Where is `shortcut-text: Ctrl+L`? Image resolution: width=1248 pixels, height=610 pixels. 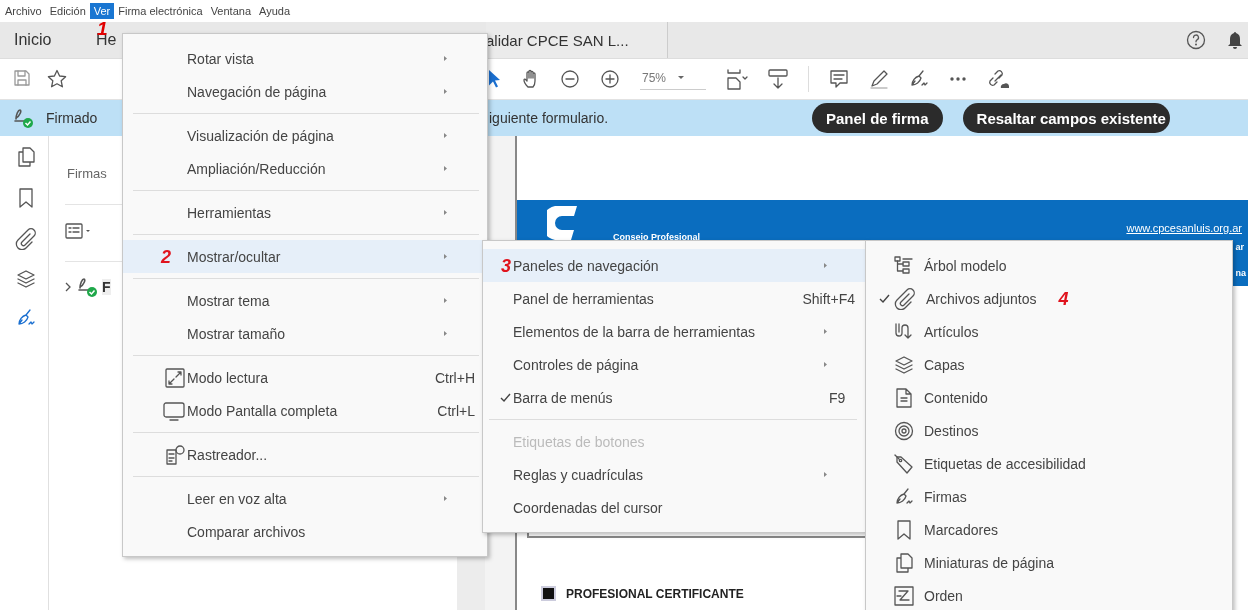
shortcut-text: Ctrl+L is located at coordinates (456, 410).